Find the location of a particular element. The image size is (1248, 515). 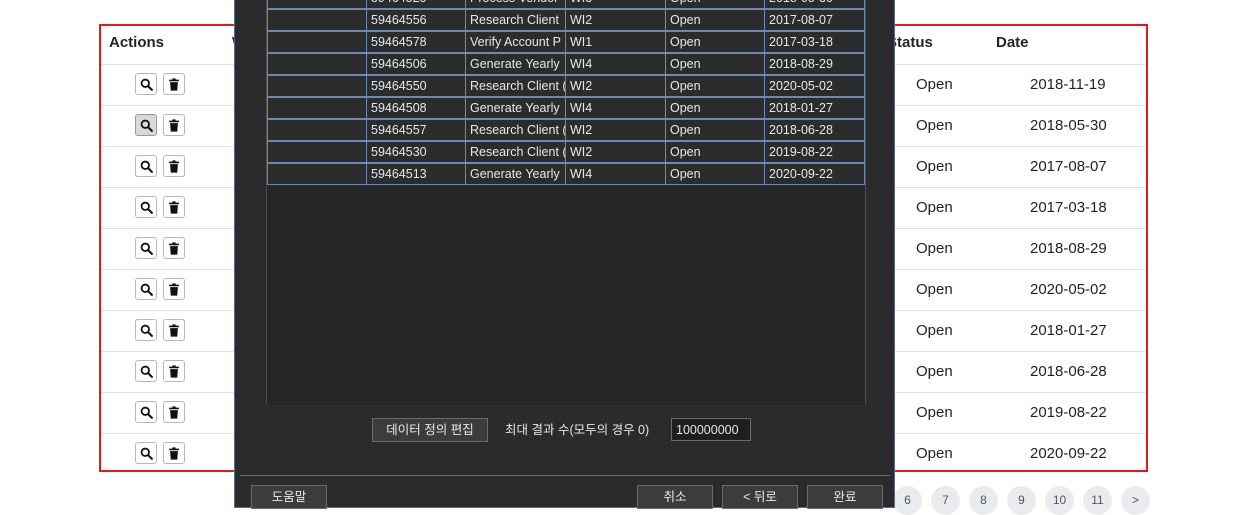

row-date: 2017-03-18 is located at coordinates (1068, 207).